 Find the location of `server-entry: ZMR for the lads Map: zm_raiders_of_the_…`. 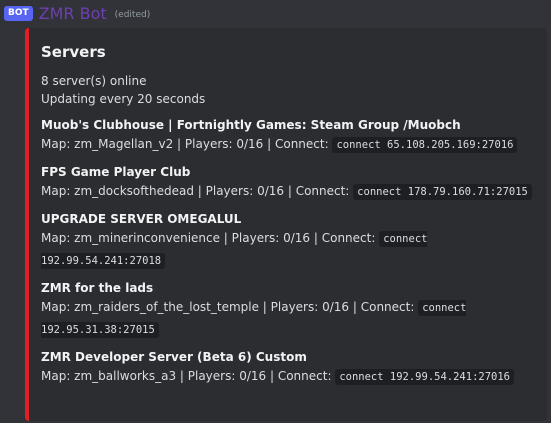

server-entry: ZMR for the lads Map: zm_raiders_of_the_… is located at coordinates (288, 310).